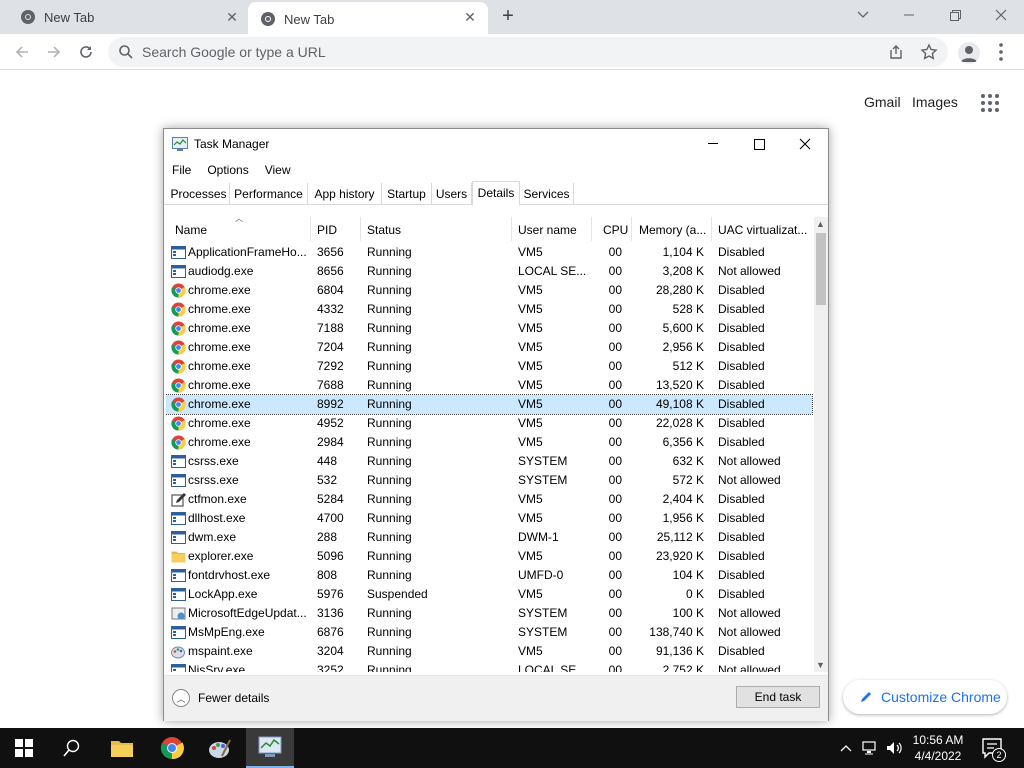 The height and width of the screenshot is (768, 1024). Describe the element at coordinates (925, 697) in the screenshot. I see `customize-chrome-button: Customize Chrome` at that location.